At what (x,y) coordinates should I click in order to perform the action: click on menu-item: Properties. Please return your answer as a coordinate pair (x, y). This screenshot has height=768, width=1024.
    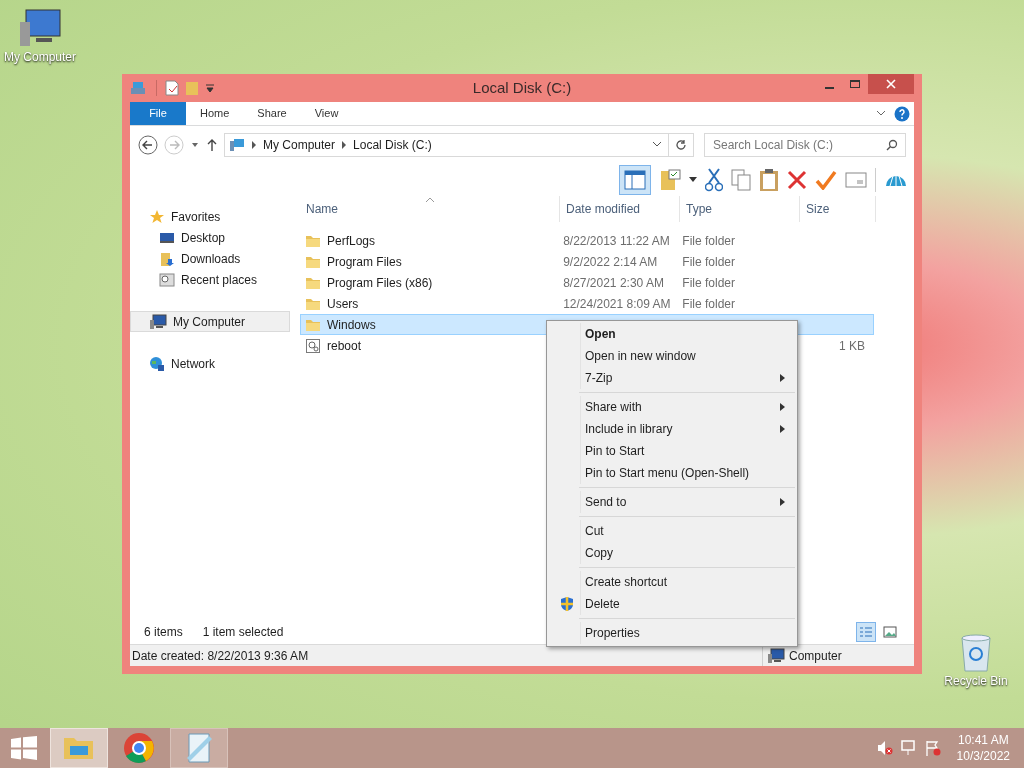
    Looking at the image, I should click on (672, 633).